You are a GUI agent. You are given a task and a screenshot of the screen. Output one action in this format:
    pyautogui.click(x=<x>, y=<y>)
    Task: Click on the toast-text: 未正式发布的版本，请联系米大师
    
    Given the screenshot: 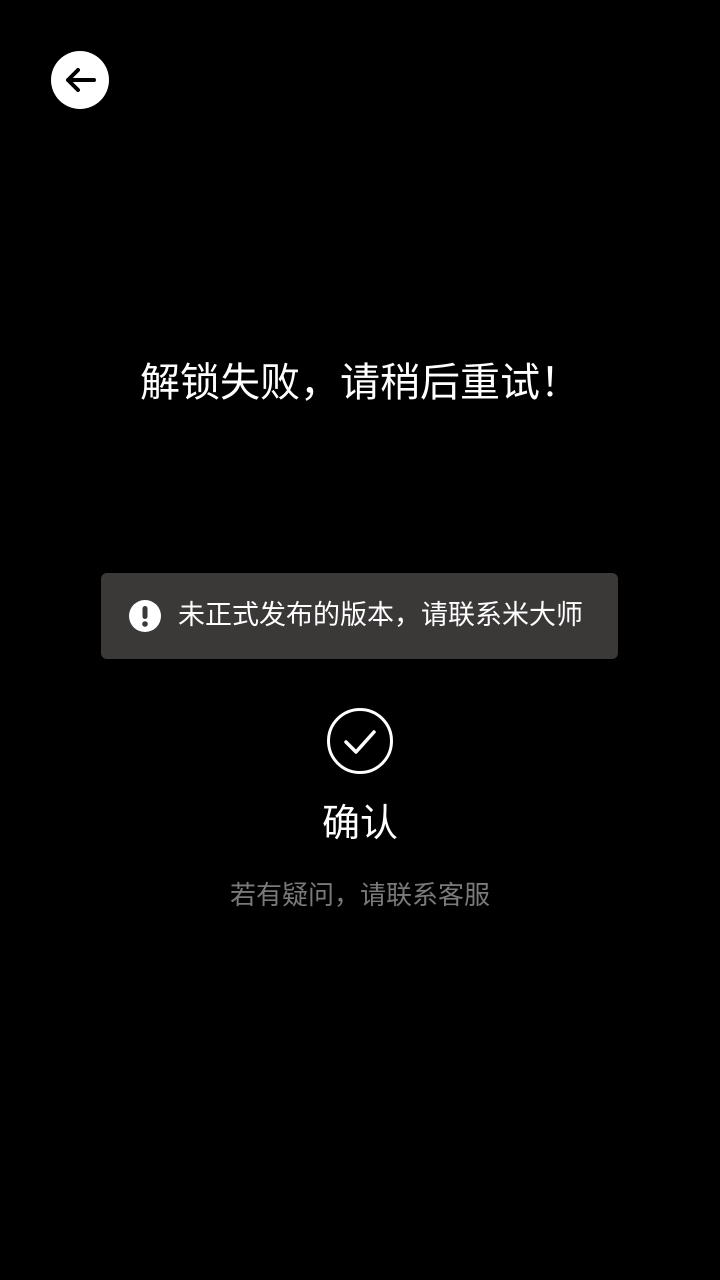 What is the action you would take?
    pyautogui.click(x=380, y=615)
    